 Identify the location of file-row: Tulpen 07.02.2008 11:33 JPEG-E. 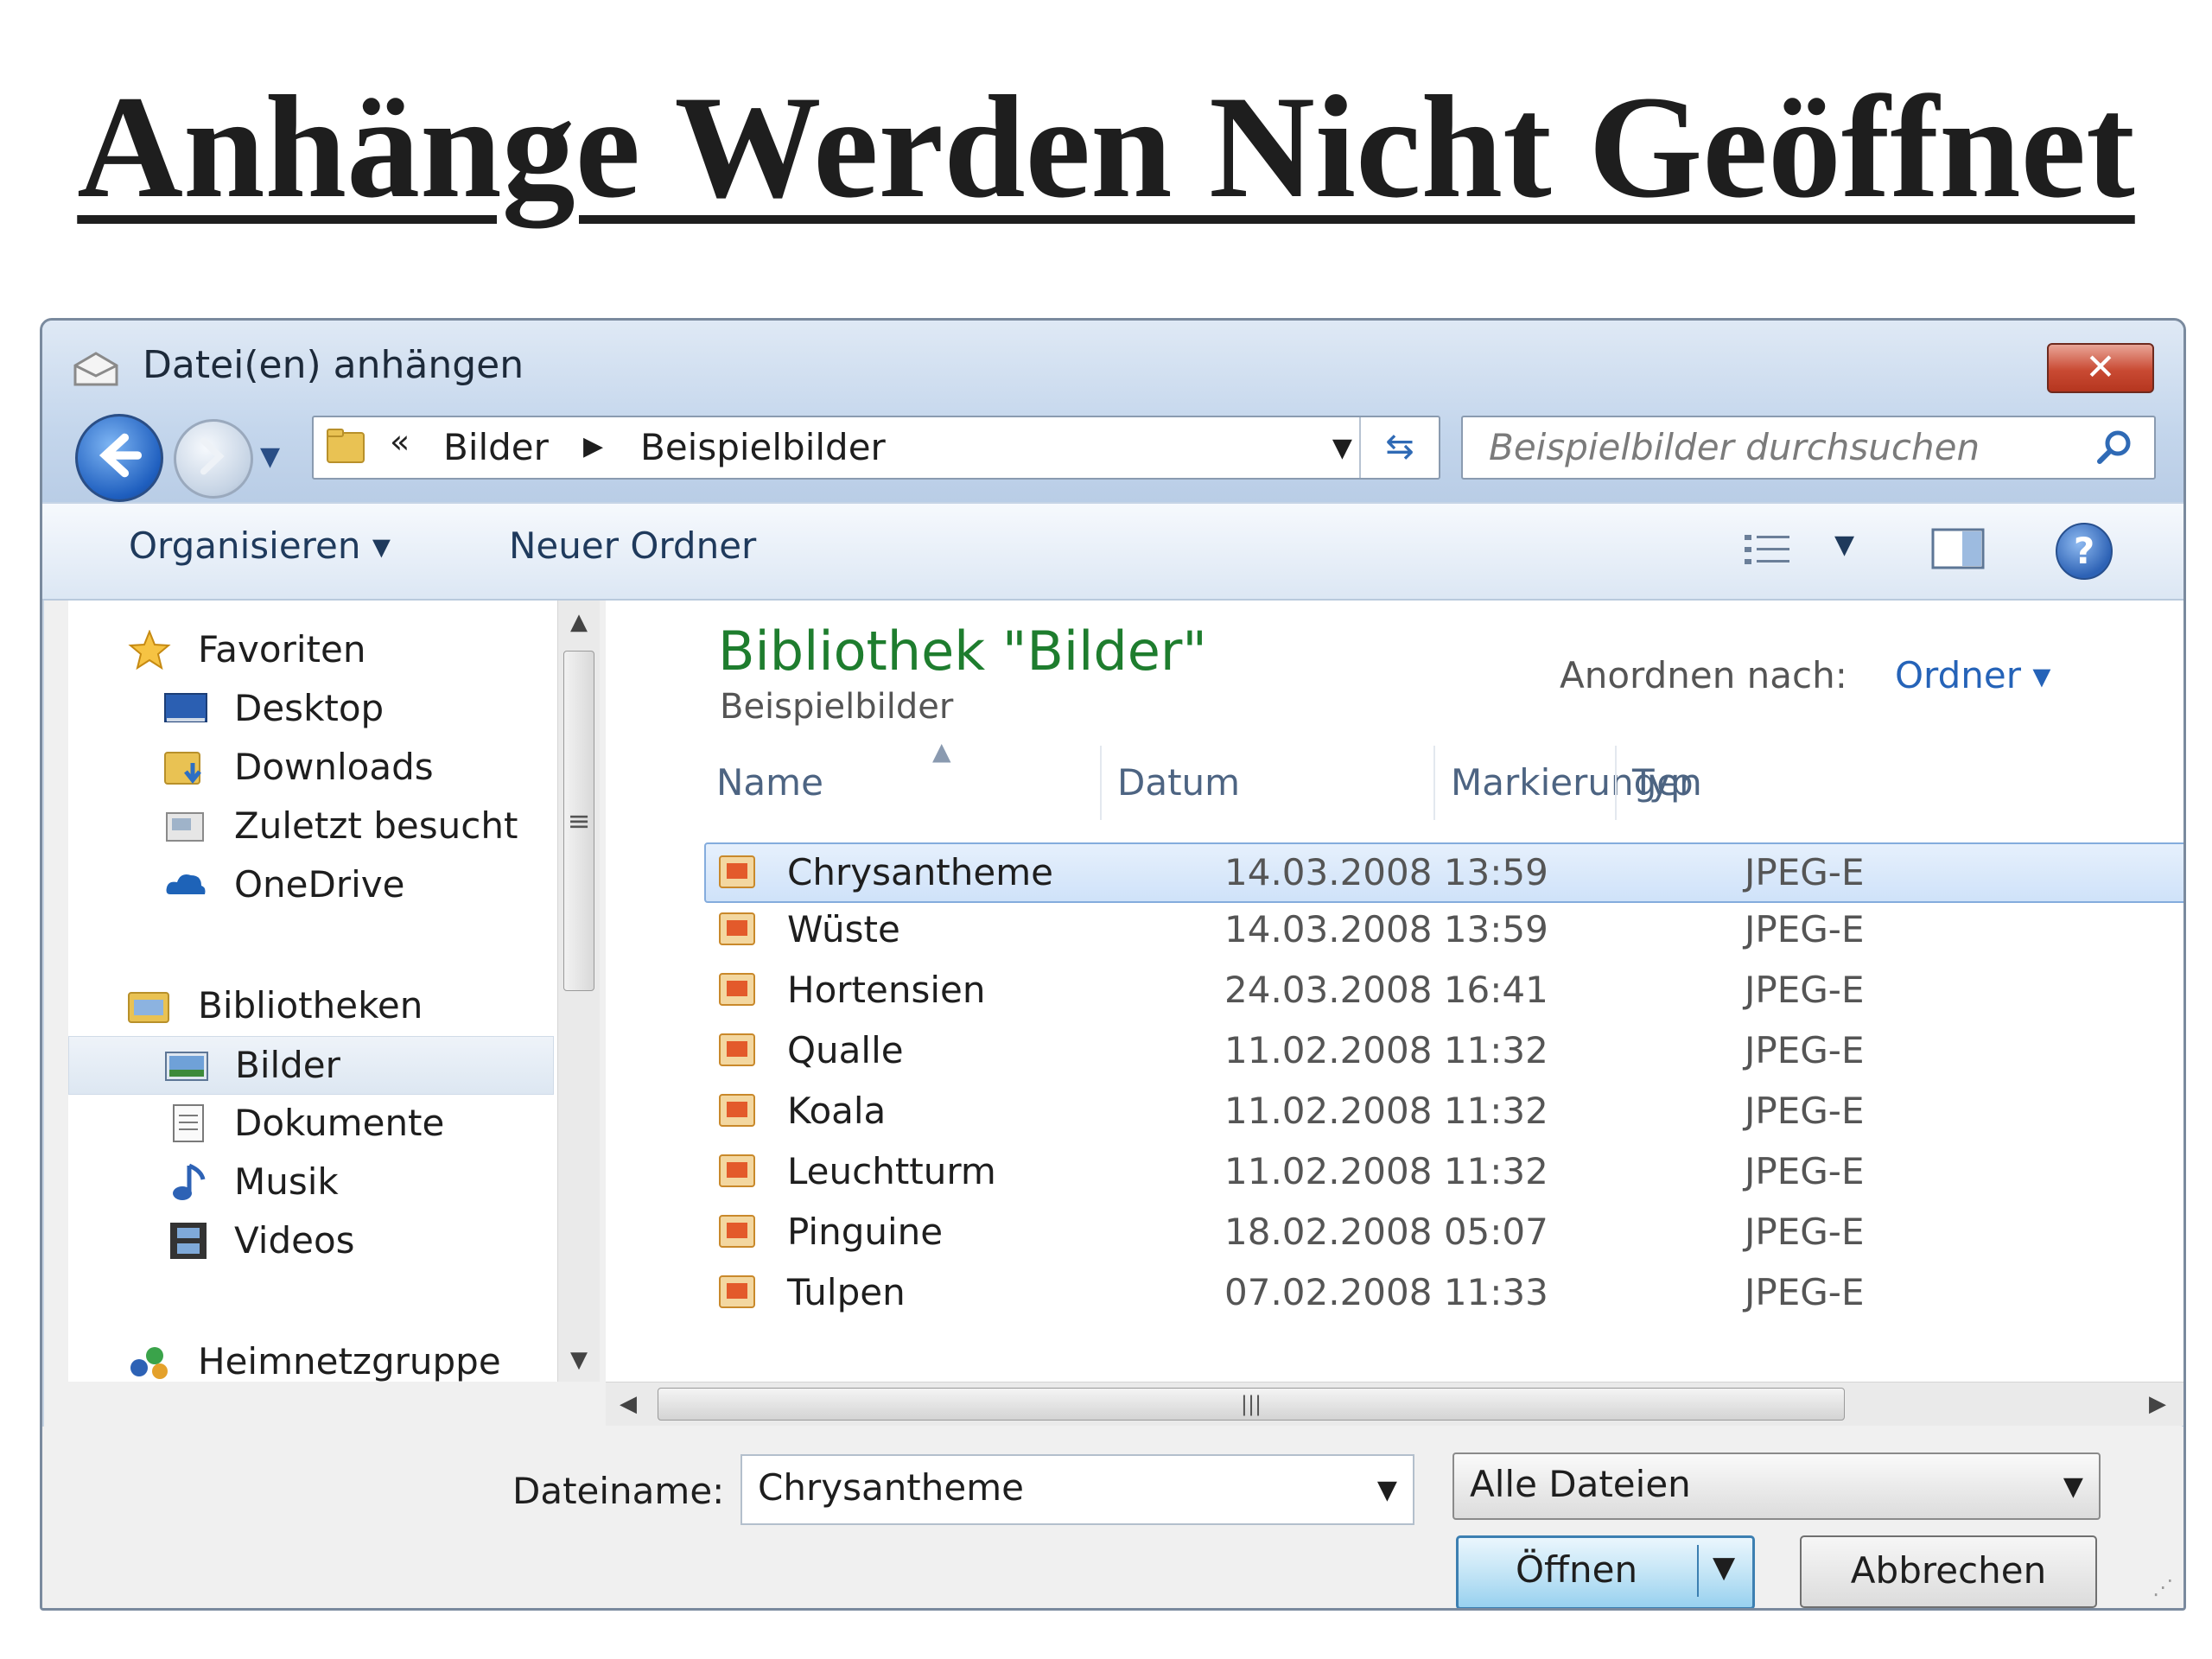
(1444, 1292).